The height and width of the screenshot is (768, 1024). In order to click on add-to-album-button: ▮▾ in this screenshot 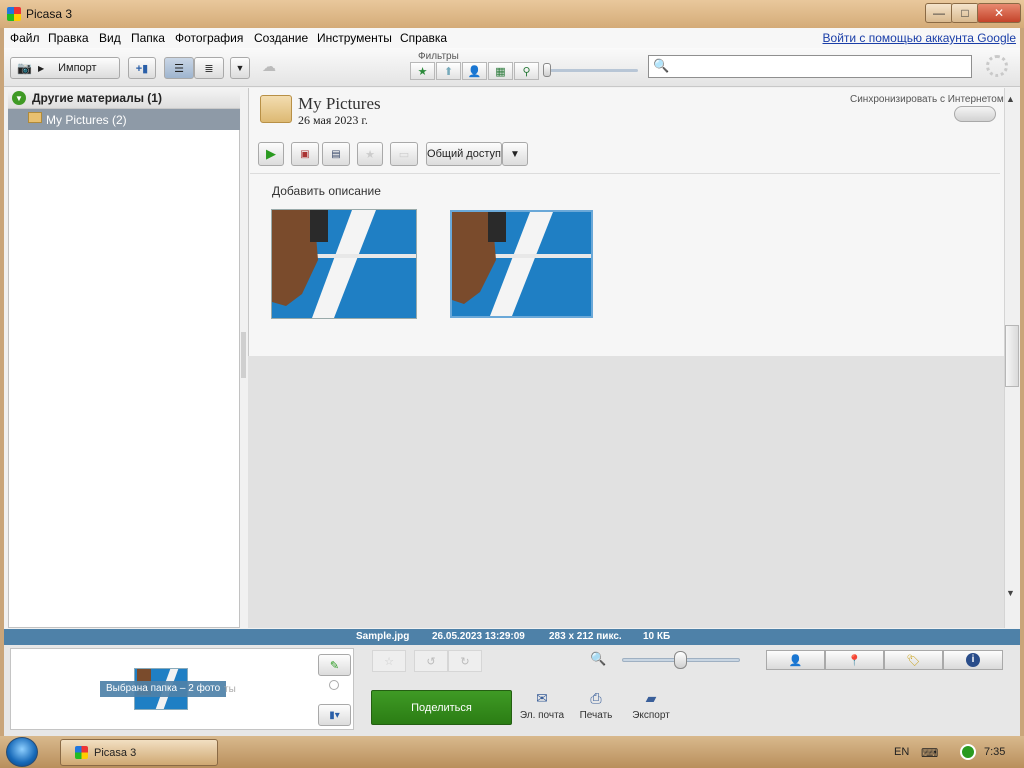, I will do `click(334, 715)`.